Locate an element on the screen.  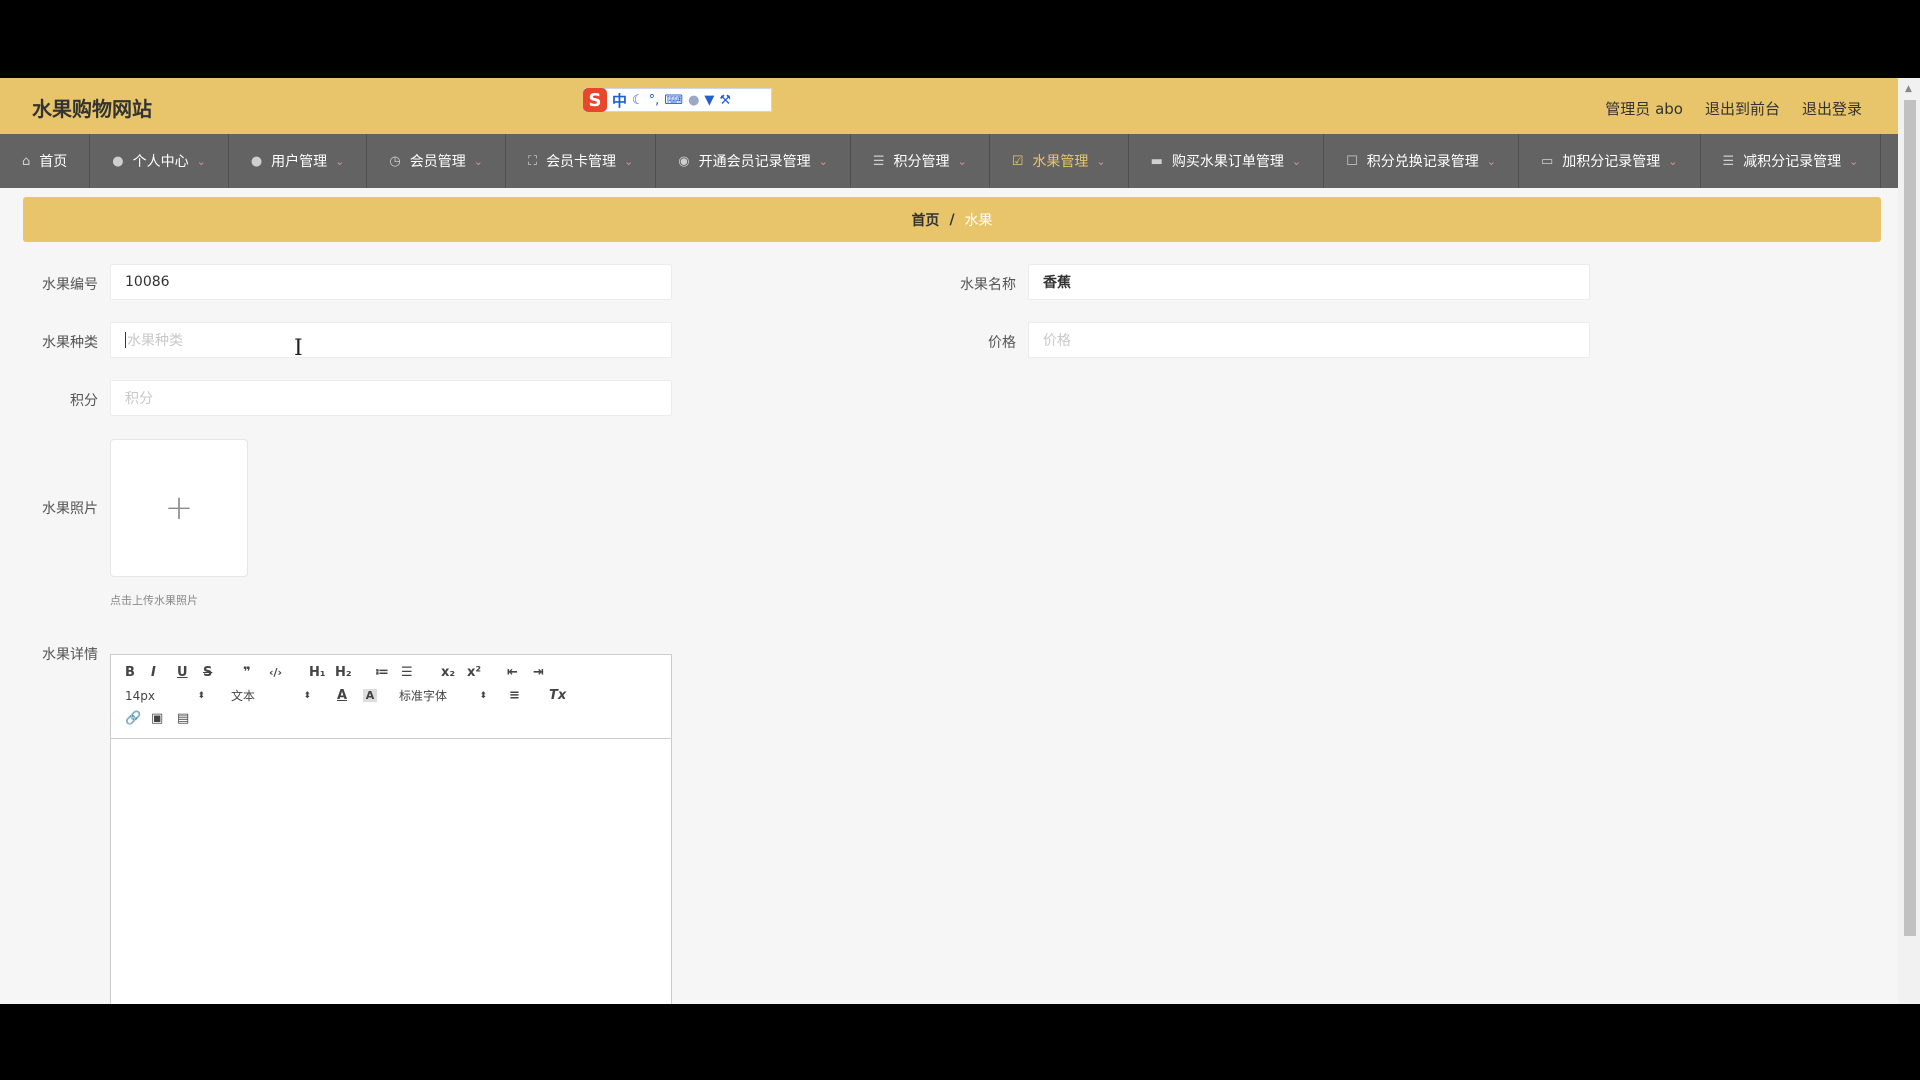
nav-item-points-management: ☰ 积分管理 ⌄ is located at coordinates (920, 161).